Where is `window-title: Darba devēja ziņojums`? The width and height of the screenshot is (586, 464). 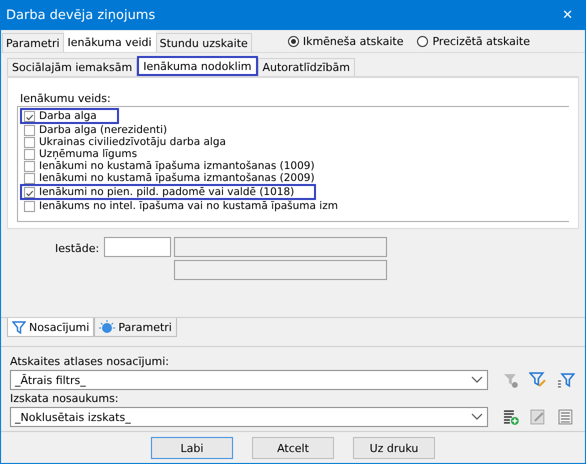
window-title: Darba devēja ziņojums is located at coordinates (81, 15).